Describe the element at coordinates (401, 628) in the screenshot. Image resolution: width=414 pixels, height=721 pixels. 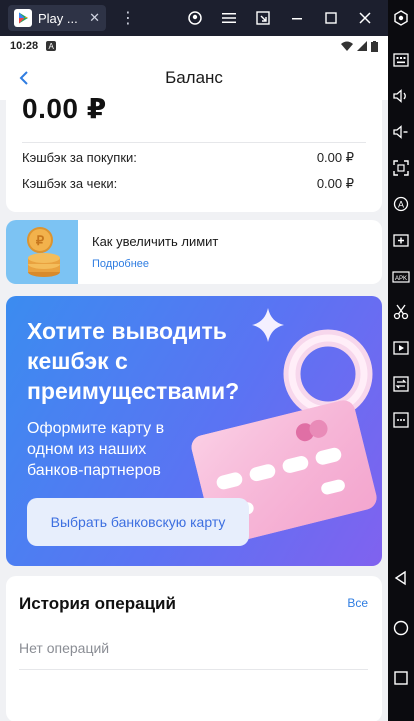
I see `home-nav-icon` at that location.